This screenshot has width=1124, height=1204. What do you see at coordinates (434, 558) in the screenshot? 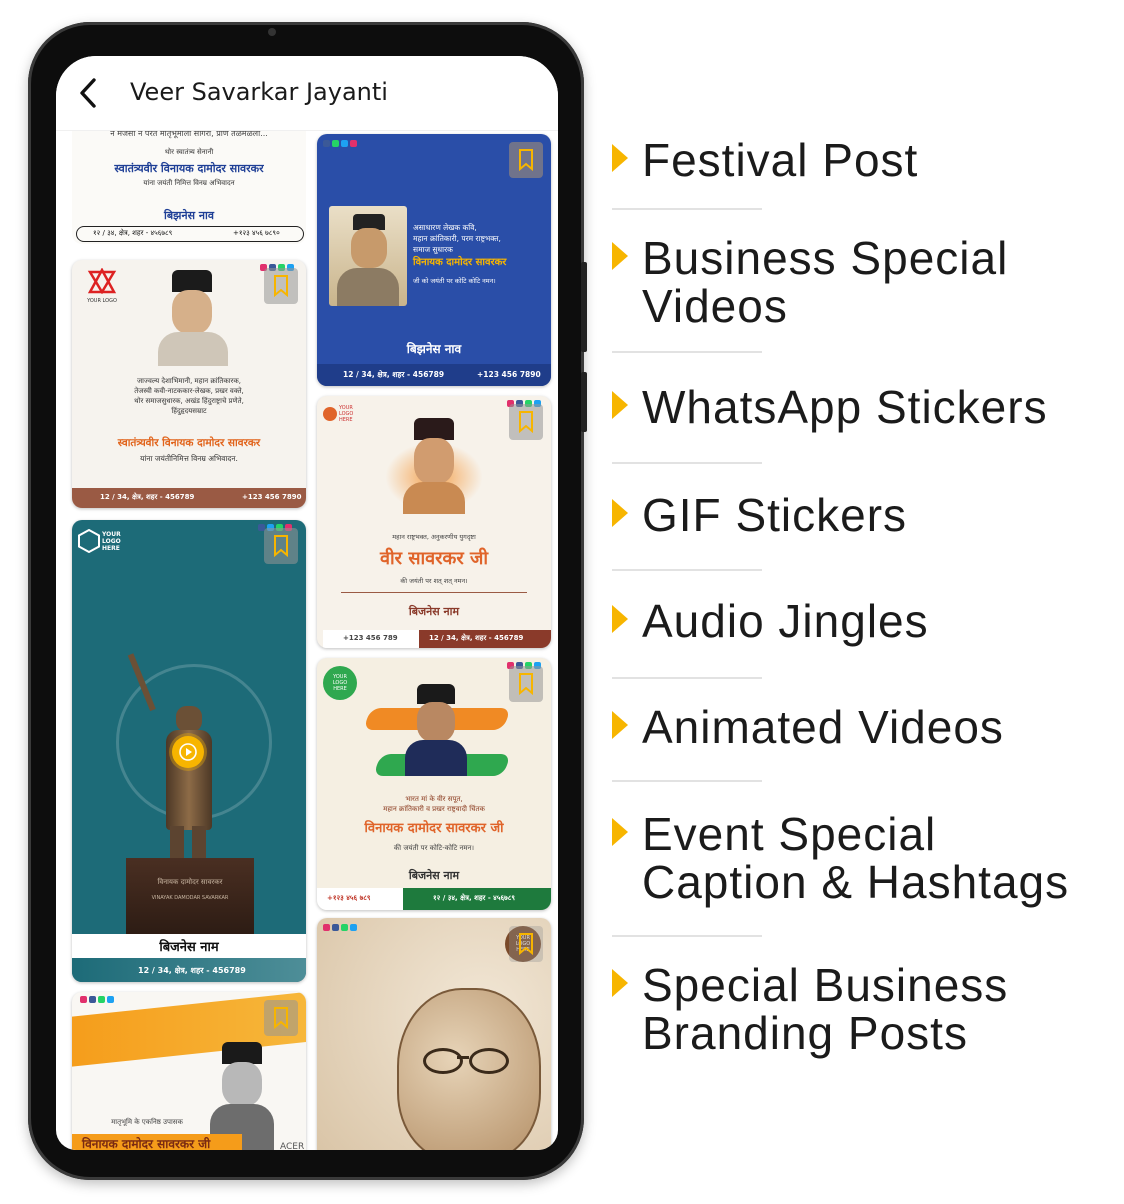
I see `card-name: वीर सावरकर जी` at bounding box center [434, 558].